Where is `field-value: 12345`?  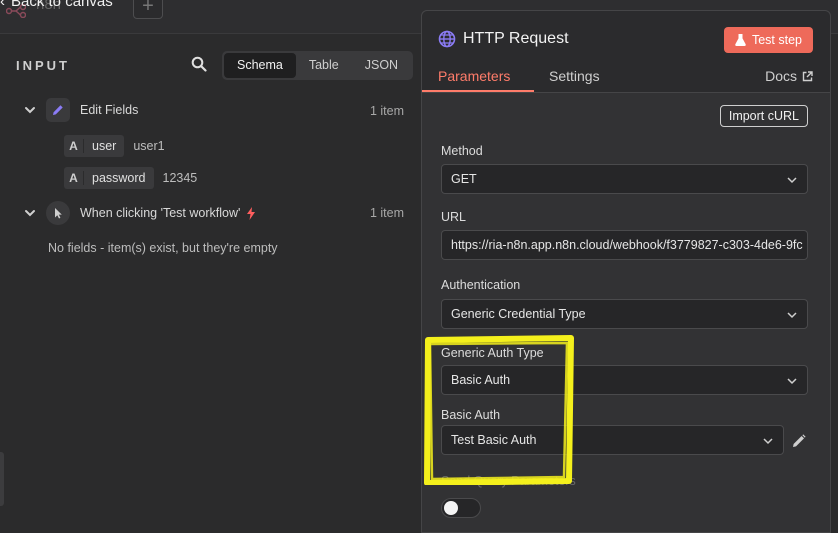
field-value: 12345 is located at coordinates (180, 178).